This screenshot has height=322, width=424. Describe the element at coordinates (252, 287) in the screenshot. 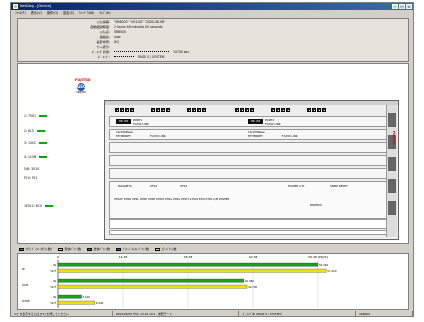

I see `bar-data-label: 40.700` at that location.